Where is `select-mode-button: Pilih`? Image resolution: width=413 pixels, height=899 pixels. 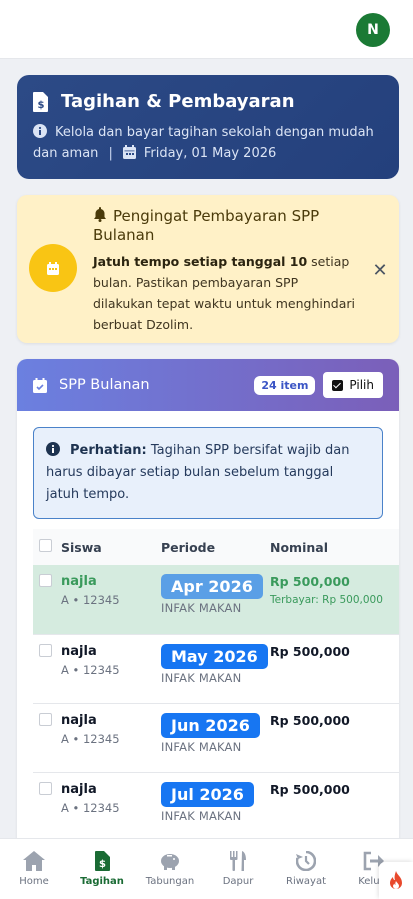
select-mode-button: Pilih is located at coordinates (353, 385).